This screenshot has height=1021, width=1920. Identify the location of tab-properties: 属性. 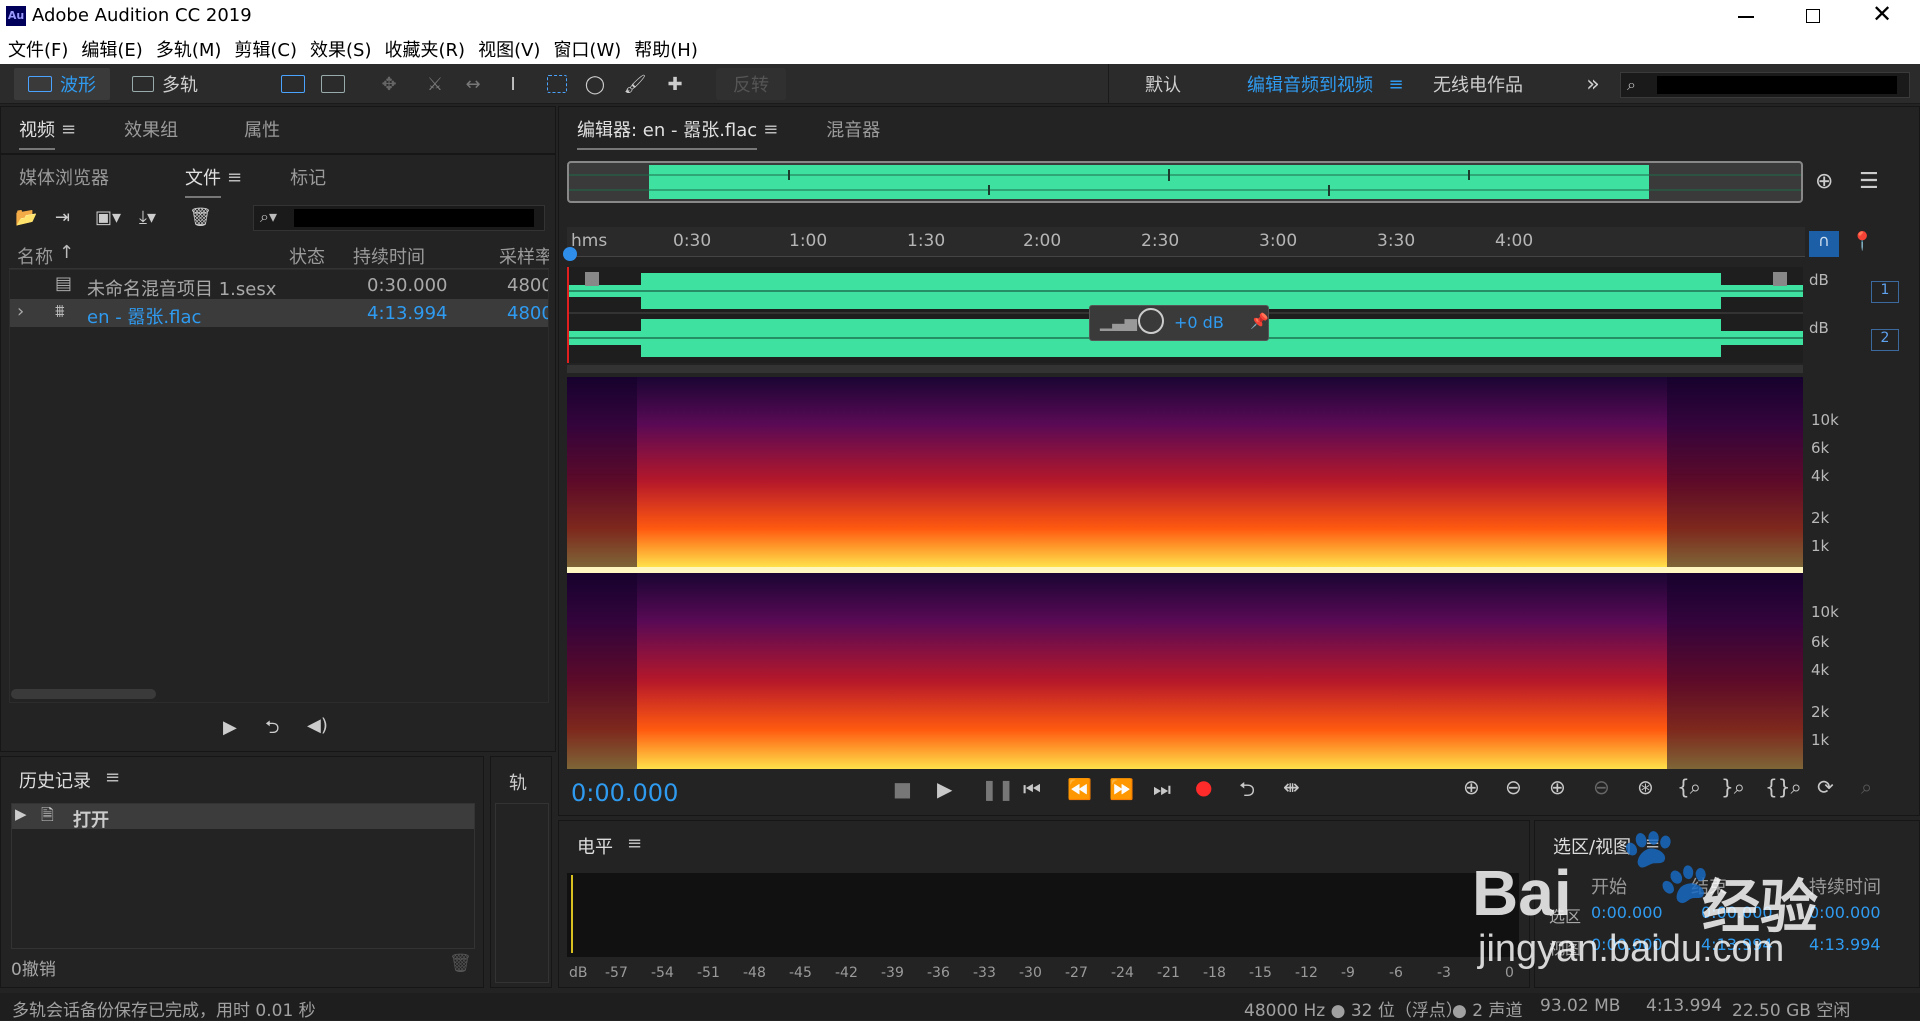
(262, 129).